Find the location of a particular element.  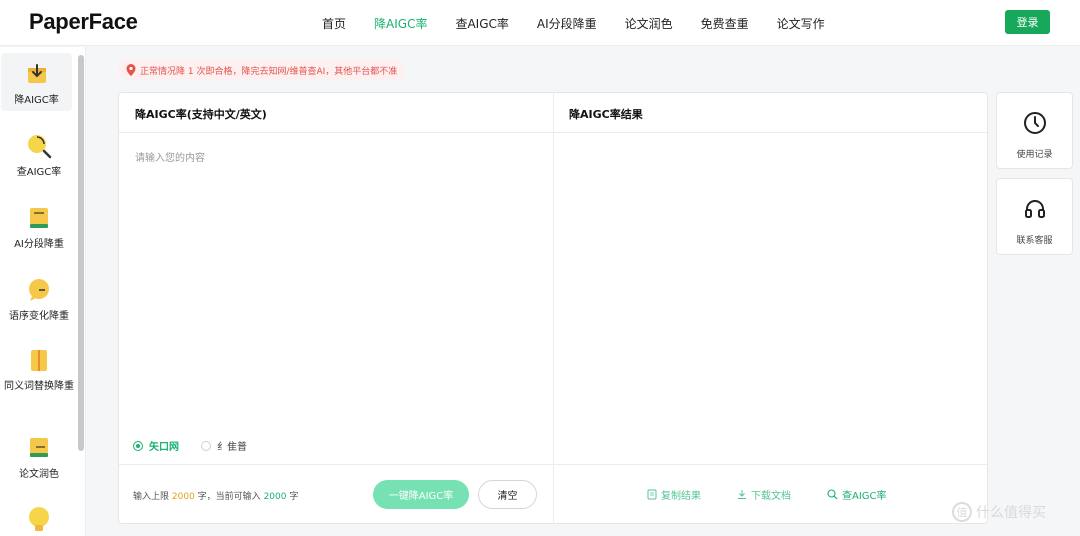

sidebar-item-more is located at coordinates (39, 520).